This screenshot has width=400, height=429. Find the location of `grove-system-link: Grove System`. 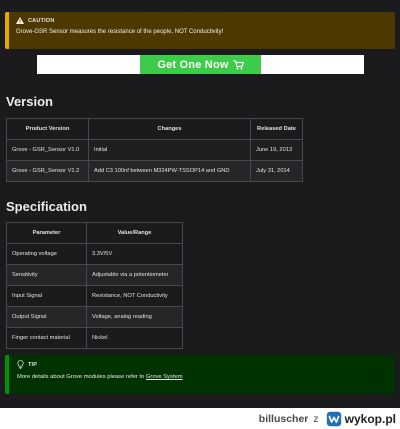

grove-system-link: Grove System is located at coordinates (164, 377).